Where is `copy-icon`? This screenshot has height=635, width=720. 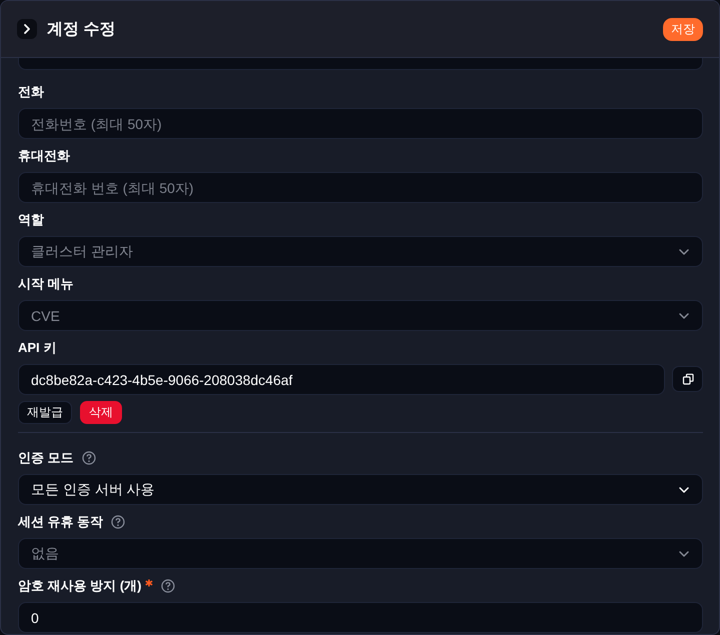
copy-icon is located at coordinates (688, 379).